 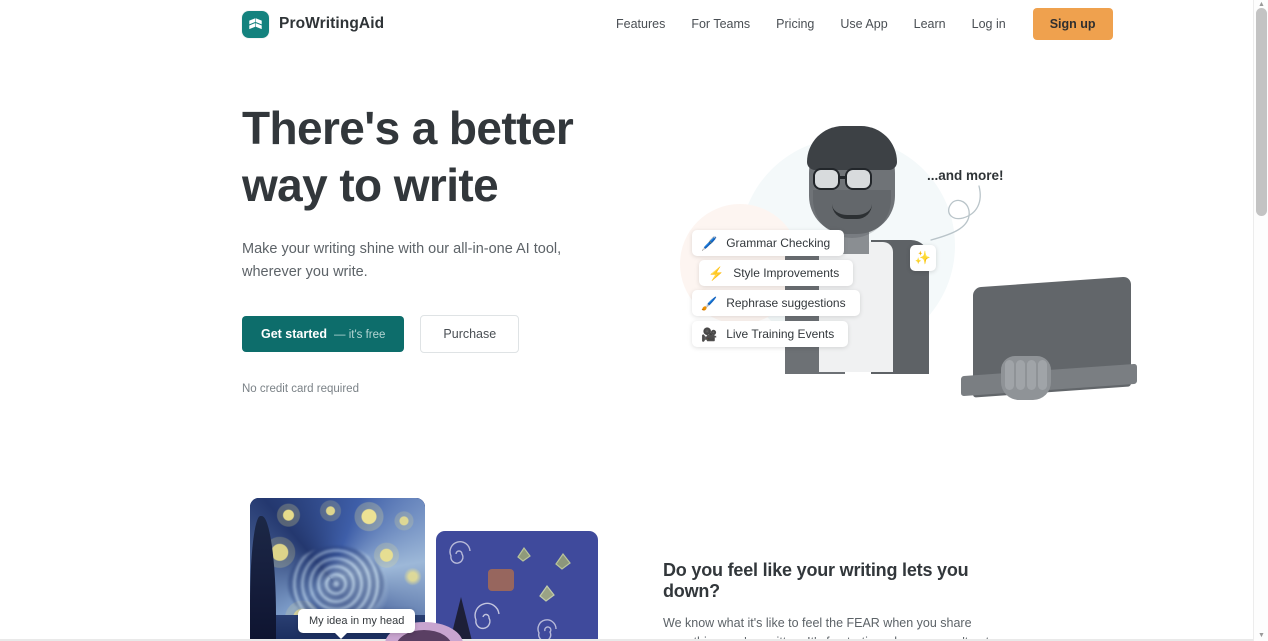 What do you see at coordinates (786, 303) in the screenshot?
I see `feature-badge-label: Rephrase suggestions` at bounding box center [786, 303].